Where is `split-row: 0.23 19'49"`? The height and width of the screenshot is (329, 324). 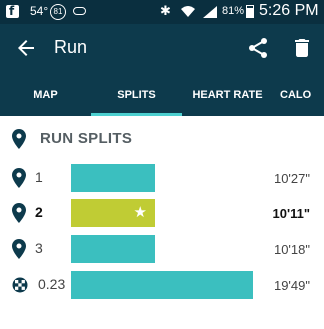 split-row: 0.23 19'49" is located at coordinates (162, 285).